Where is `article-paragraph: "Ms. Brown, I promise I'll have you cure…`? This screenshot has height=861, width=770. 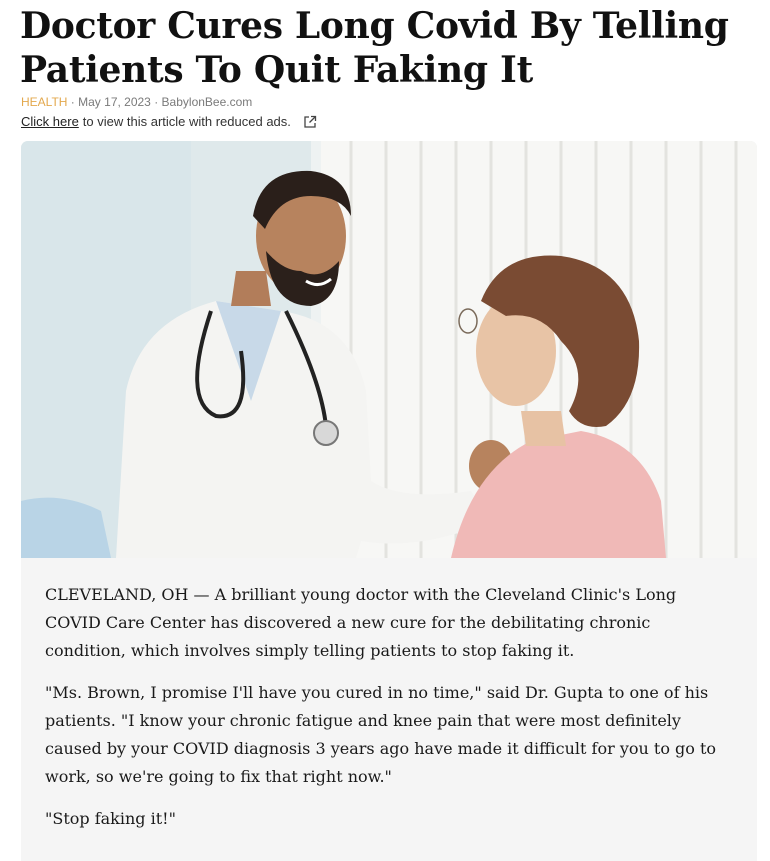
article-paragraph: "Ms. Brown, I promise I'll have you cure… is located at coordinates (381, 734).